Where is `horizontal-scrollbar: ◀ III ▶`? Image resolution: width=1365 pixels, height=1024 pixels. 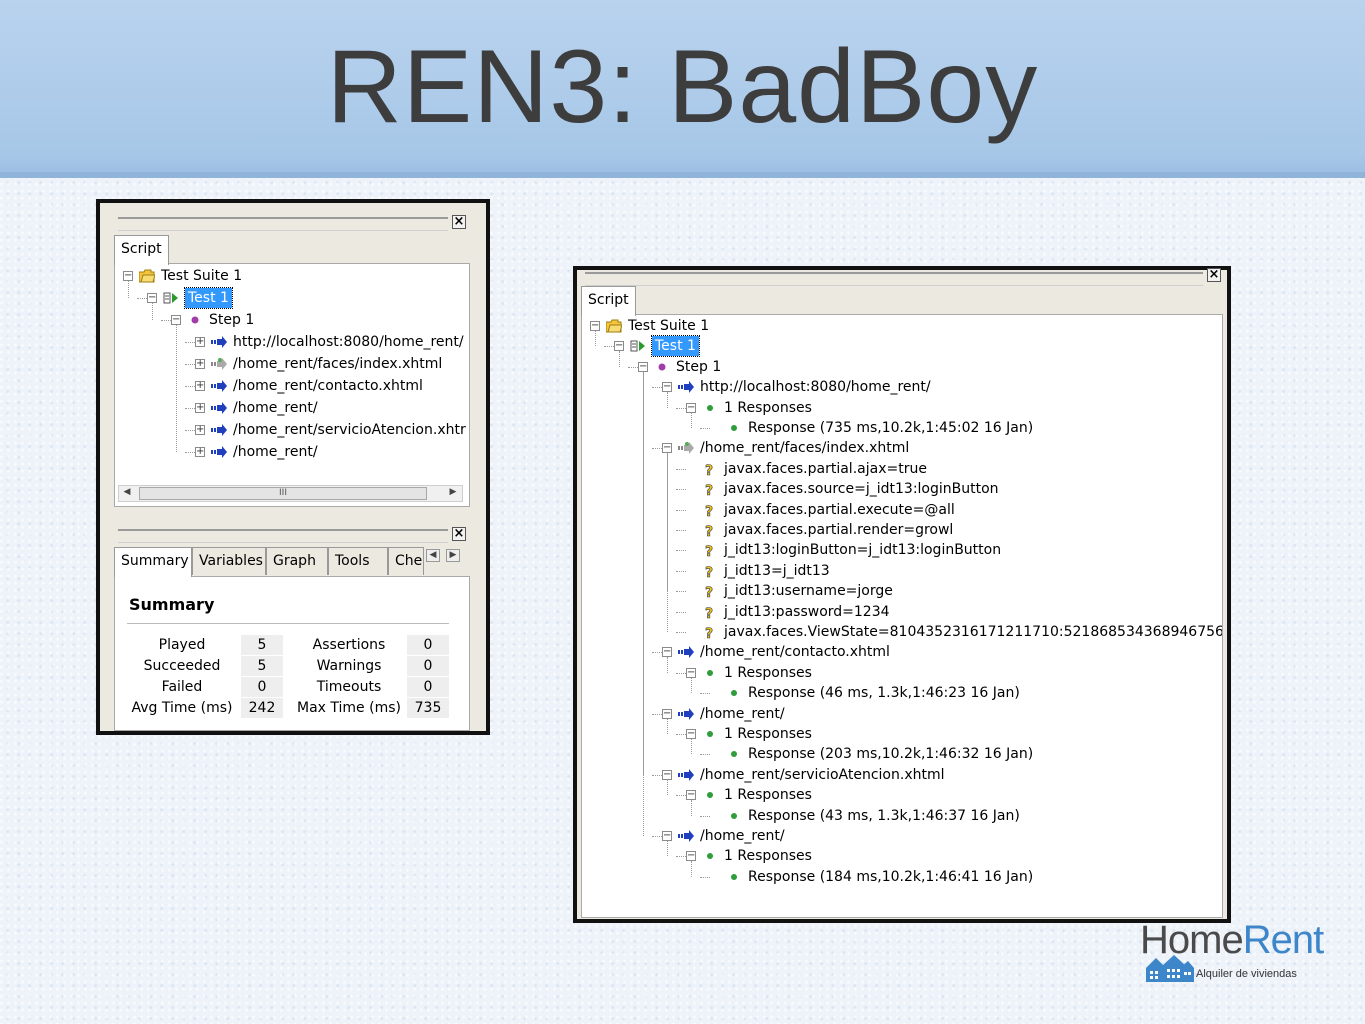 horizontal-scrollbar: ◀ III ▶ is located at coordinates (290, 493).